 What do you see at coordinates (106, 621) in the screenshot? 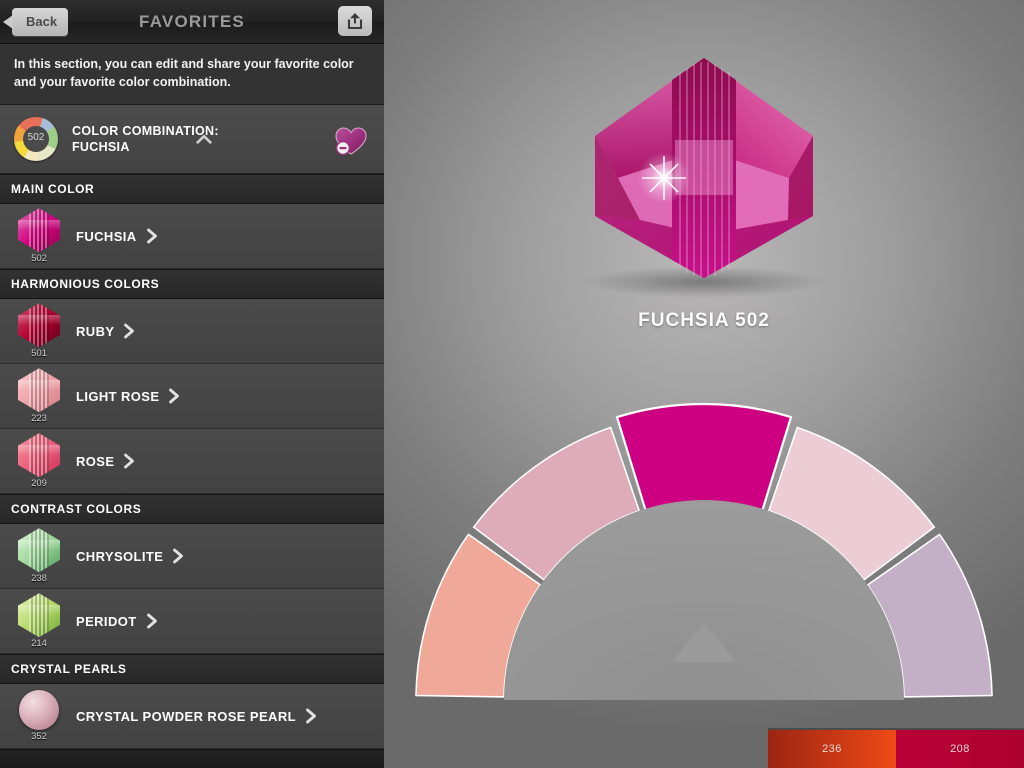
I see `list-item-label: PERIDOT` at bounding box center [106, 621].